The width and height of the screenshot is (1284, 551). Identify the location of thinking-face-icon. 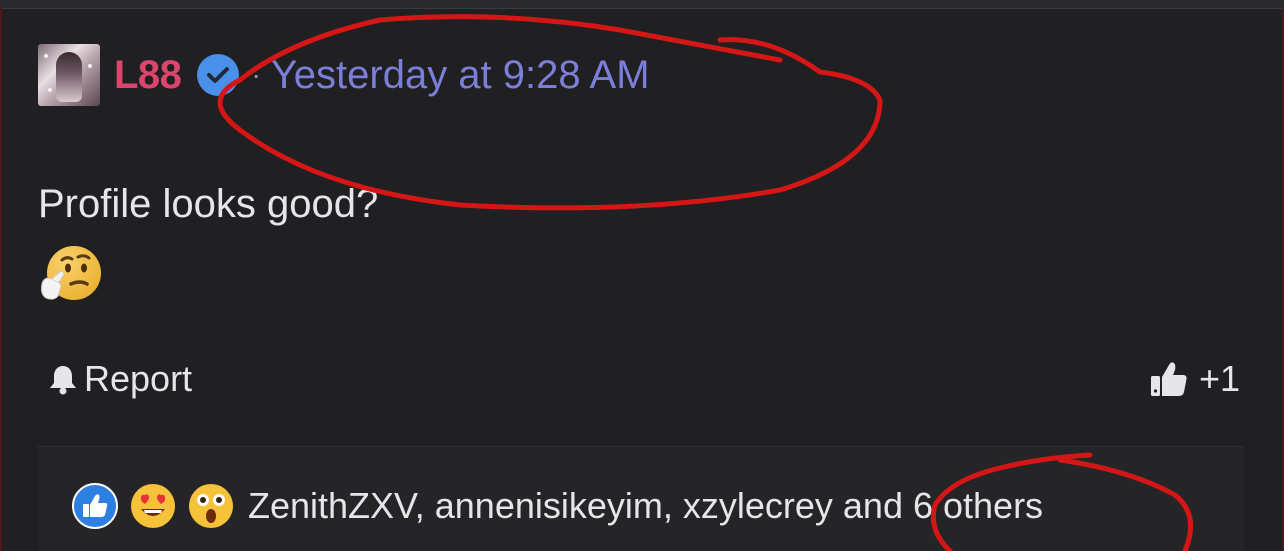
(71, 273).